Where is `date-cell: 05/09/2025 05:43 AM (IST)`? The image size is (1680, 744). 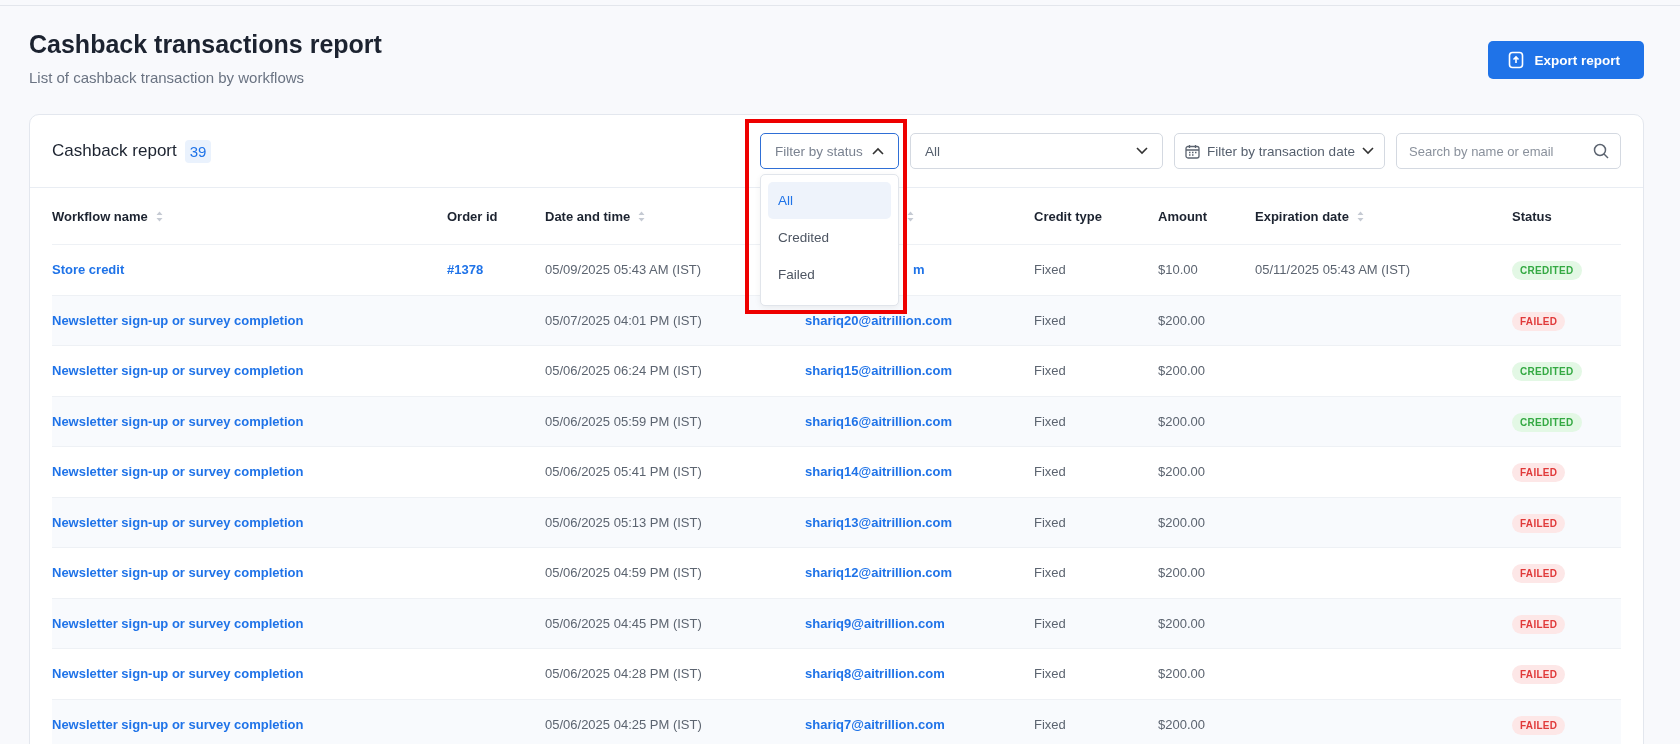 date-cell: 05/09/2025 05:43 AM (IST) is located at coordinates (623, 270).